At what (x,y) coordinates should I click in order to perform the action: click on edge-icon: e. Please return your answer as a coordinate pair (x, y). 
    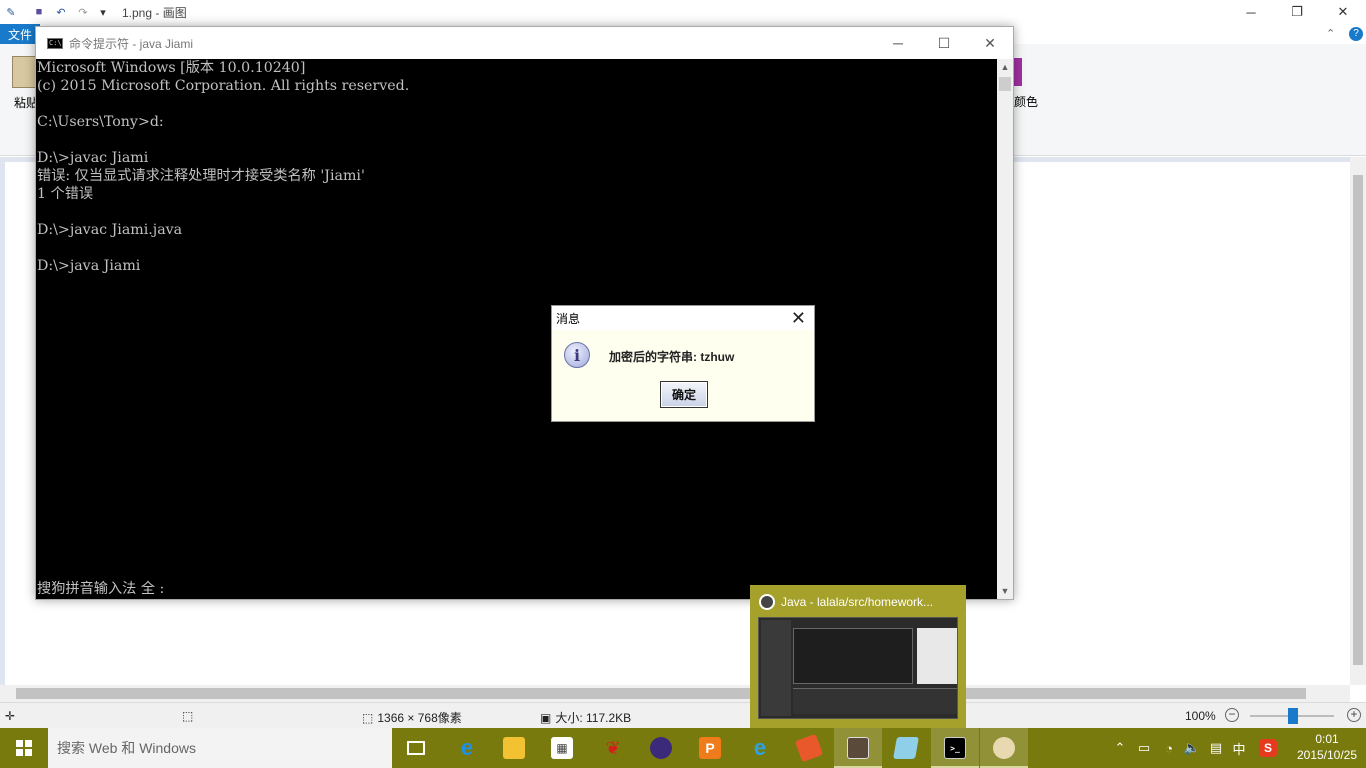
    Looking at the image, I should click on (467, 747).